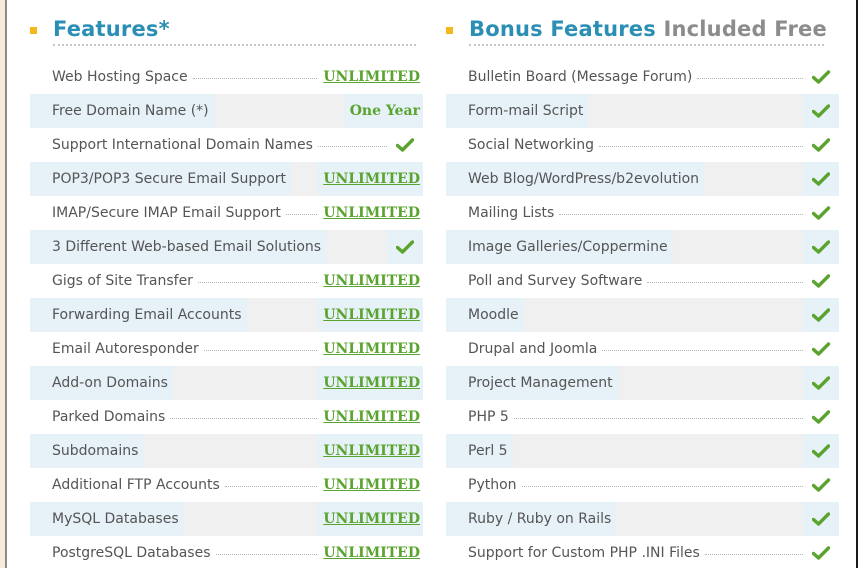  I want to click on feature-row: Drupal and Joomla, so click(642, 349).